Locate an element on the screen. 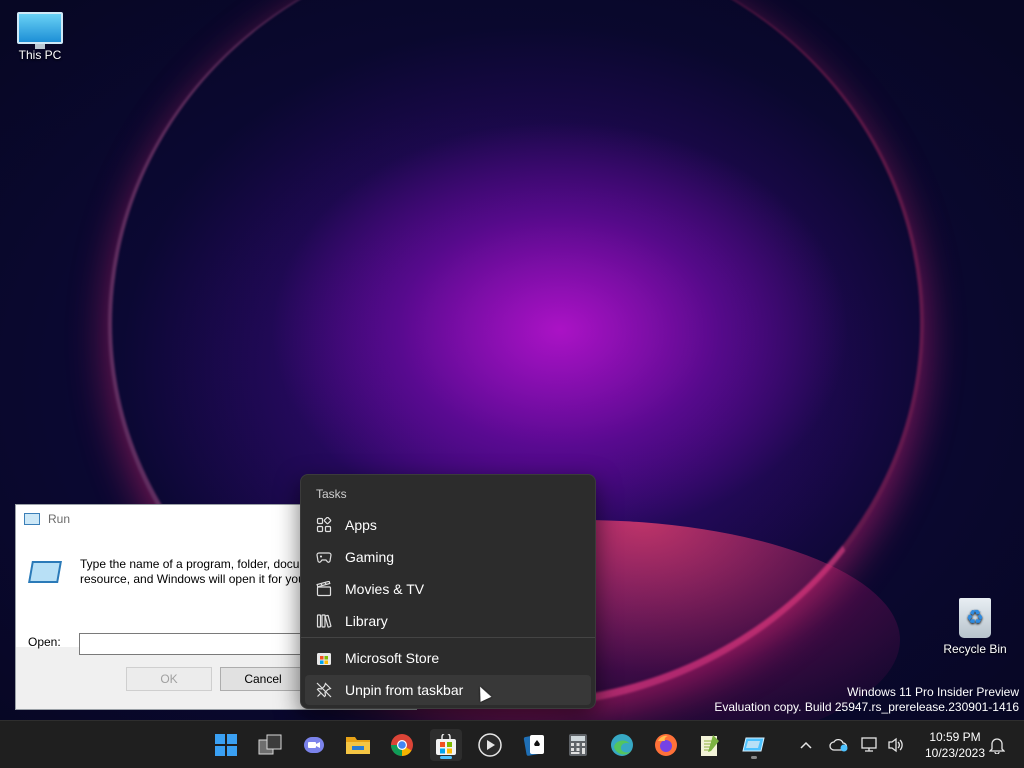 This screenshot has height=768, width=1024. volume-tray-button is located at coordinates (896, 744).